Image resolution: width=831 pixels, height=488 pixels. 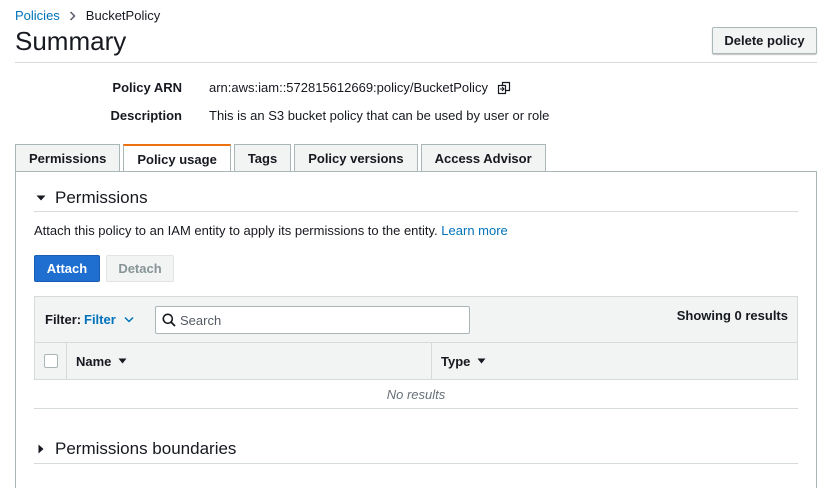 What do you see at coordinates (177, 158) in the screenshot?
I see `tab-policy-usage: Policy usage` at bounding box center [177, 158].